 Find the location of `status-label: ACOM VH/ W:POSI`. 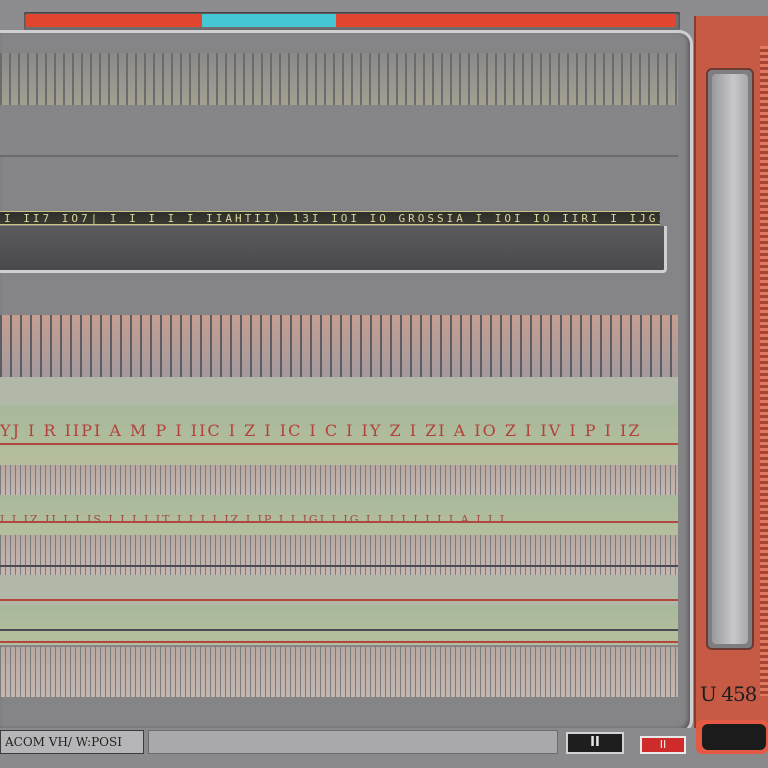

status-label: ACOM VH/ W:POSI is located at coordinates (72, 742).